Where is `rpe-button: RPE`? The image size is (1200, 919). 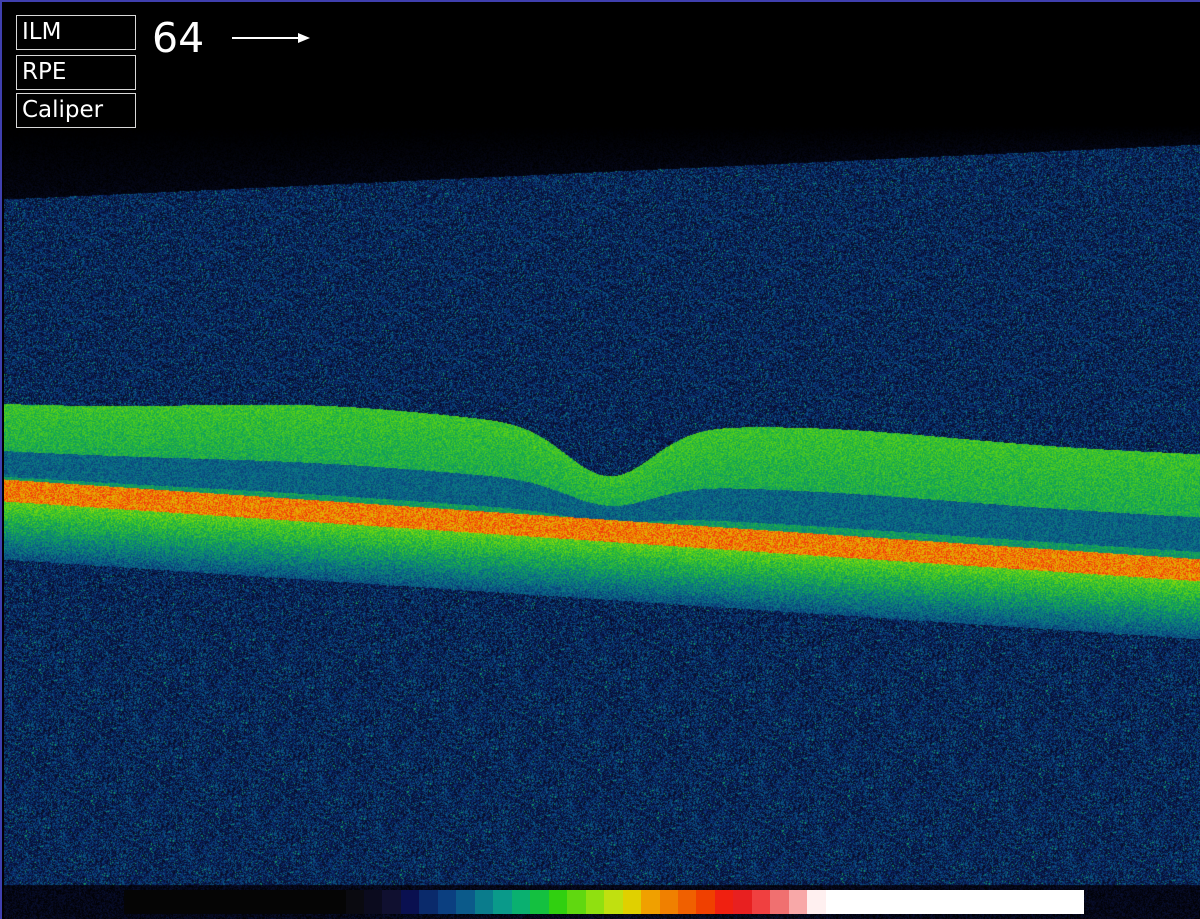 rpe-button: RPE is located at coordinates (76, 72).